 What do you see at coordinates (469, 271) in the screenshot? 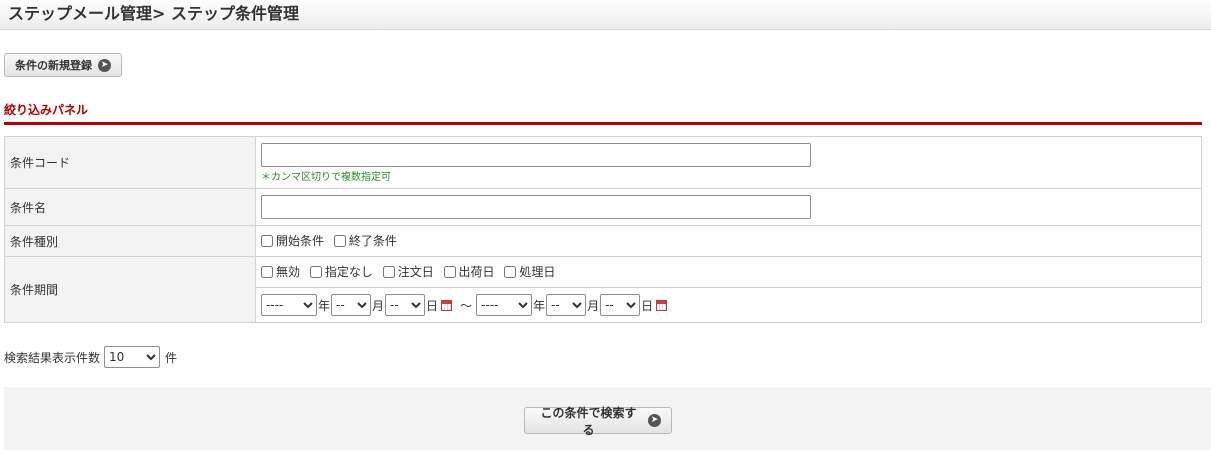
I see `period-ship-date-checkbox: 出荷日` at bounding box center [469, 271].